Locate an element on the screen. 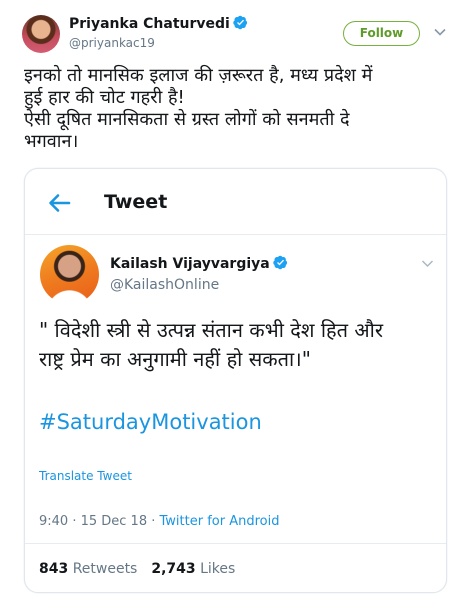 The image size is (469, 601). screenshot-title: Tweet is located at coordinates (136, 202).